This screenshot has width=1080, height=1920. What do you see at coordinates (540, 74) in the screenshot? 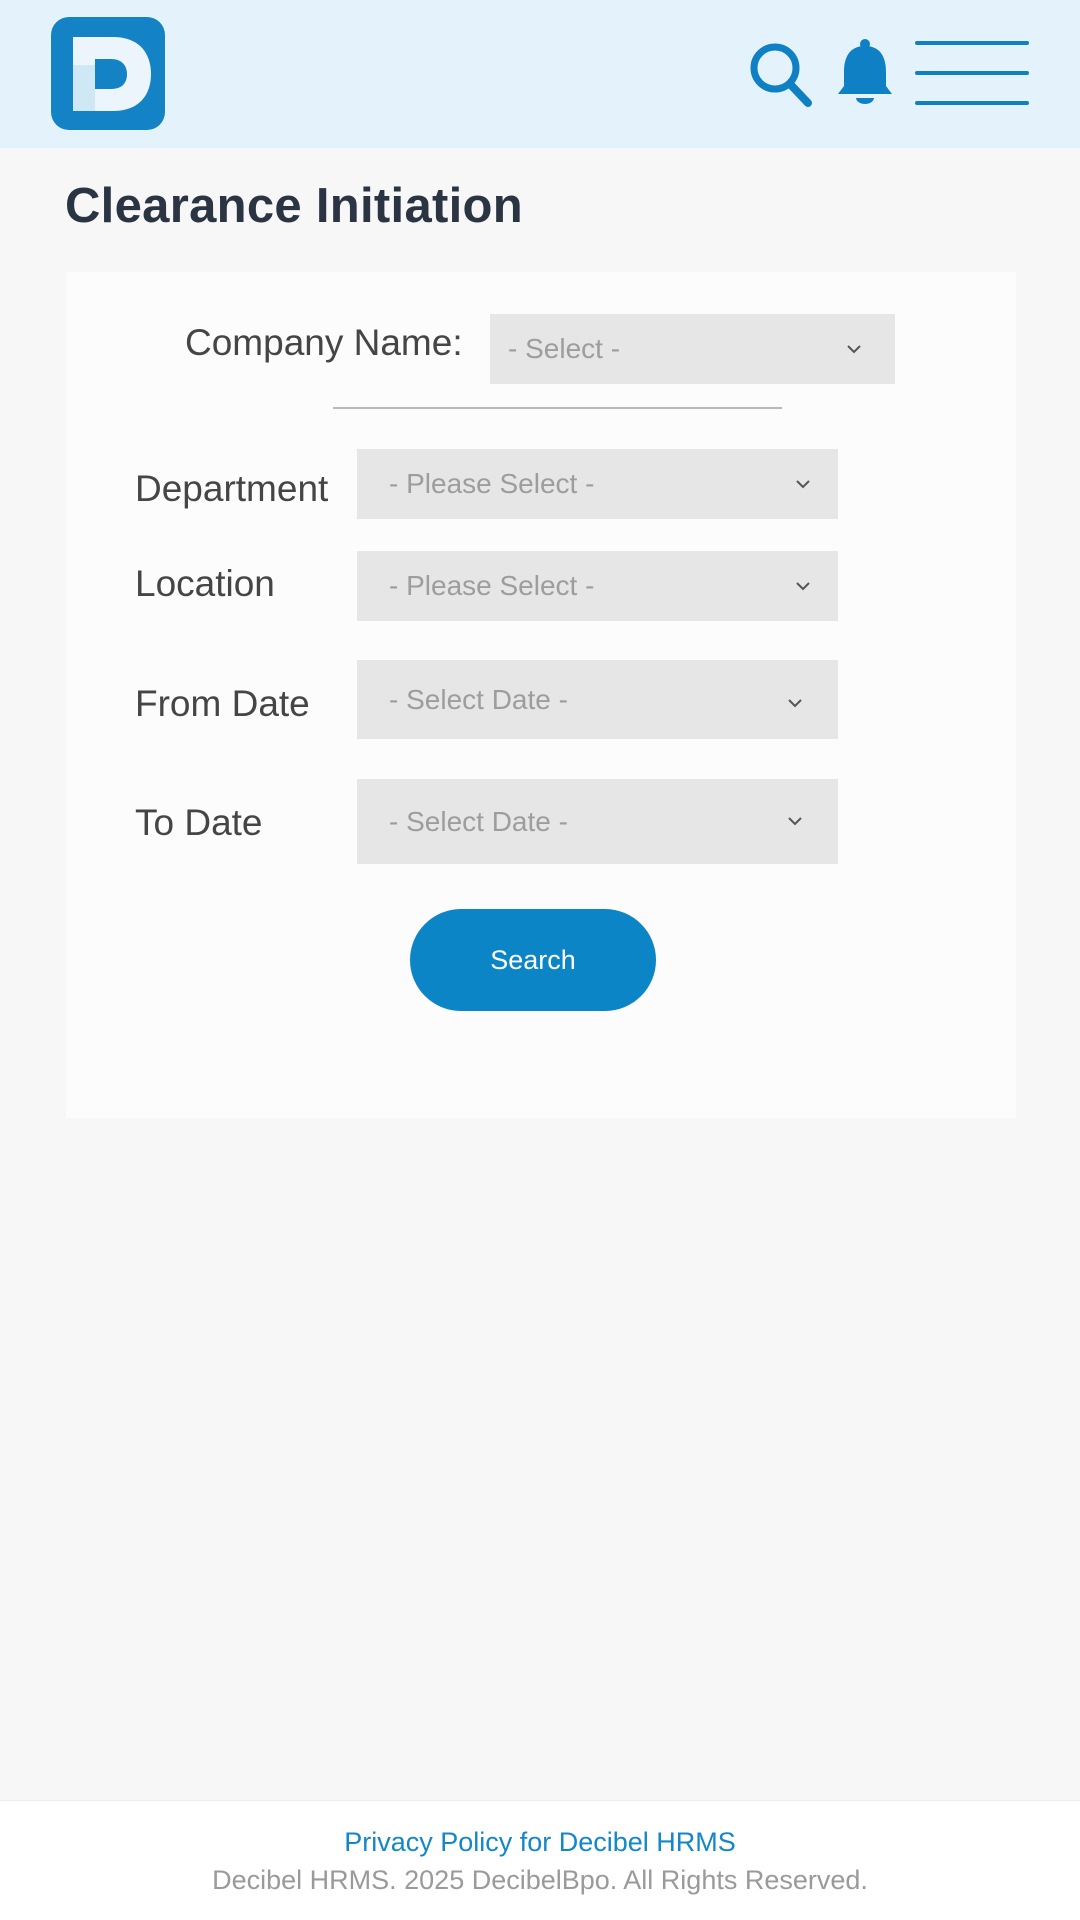
I see `app-header` at bounding box center [540, 74].